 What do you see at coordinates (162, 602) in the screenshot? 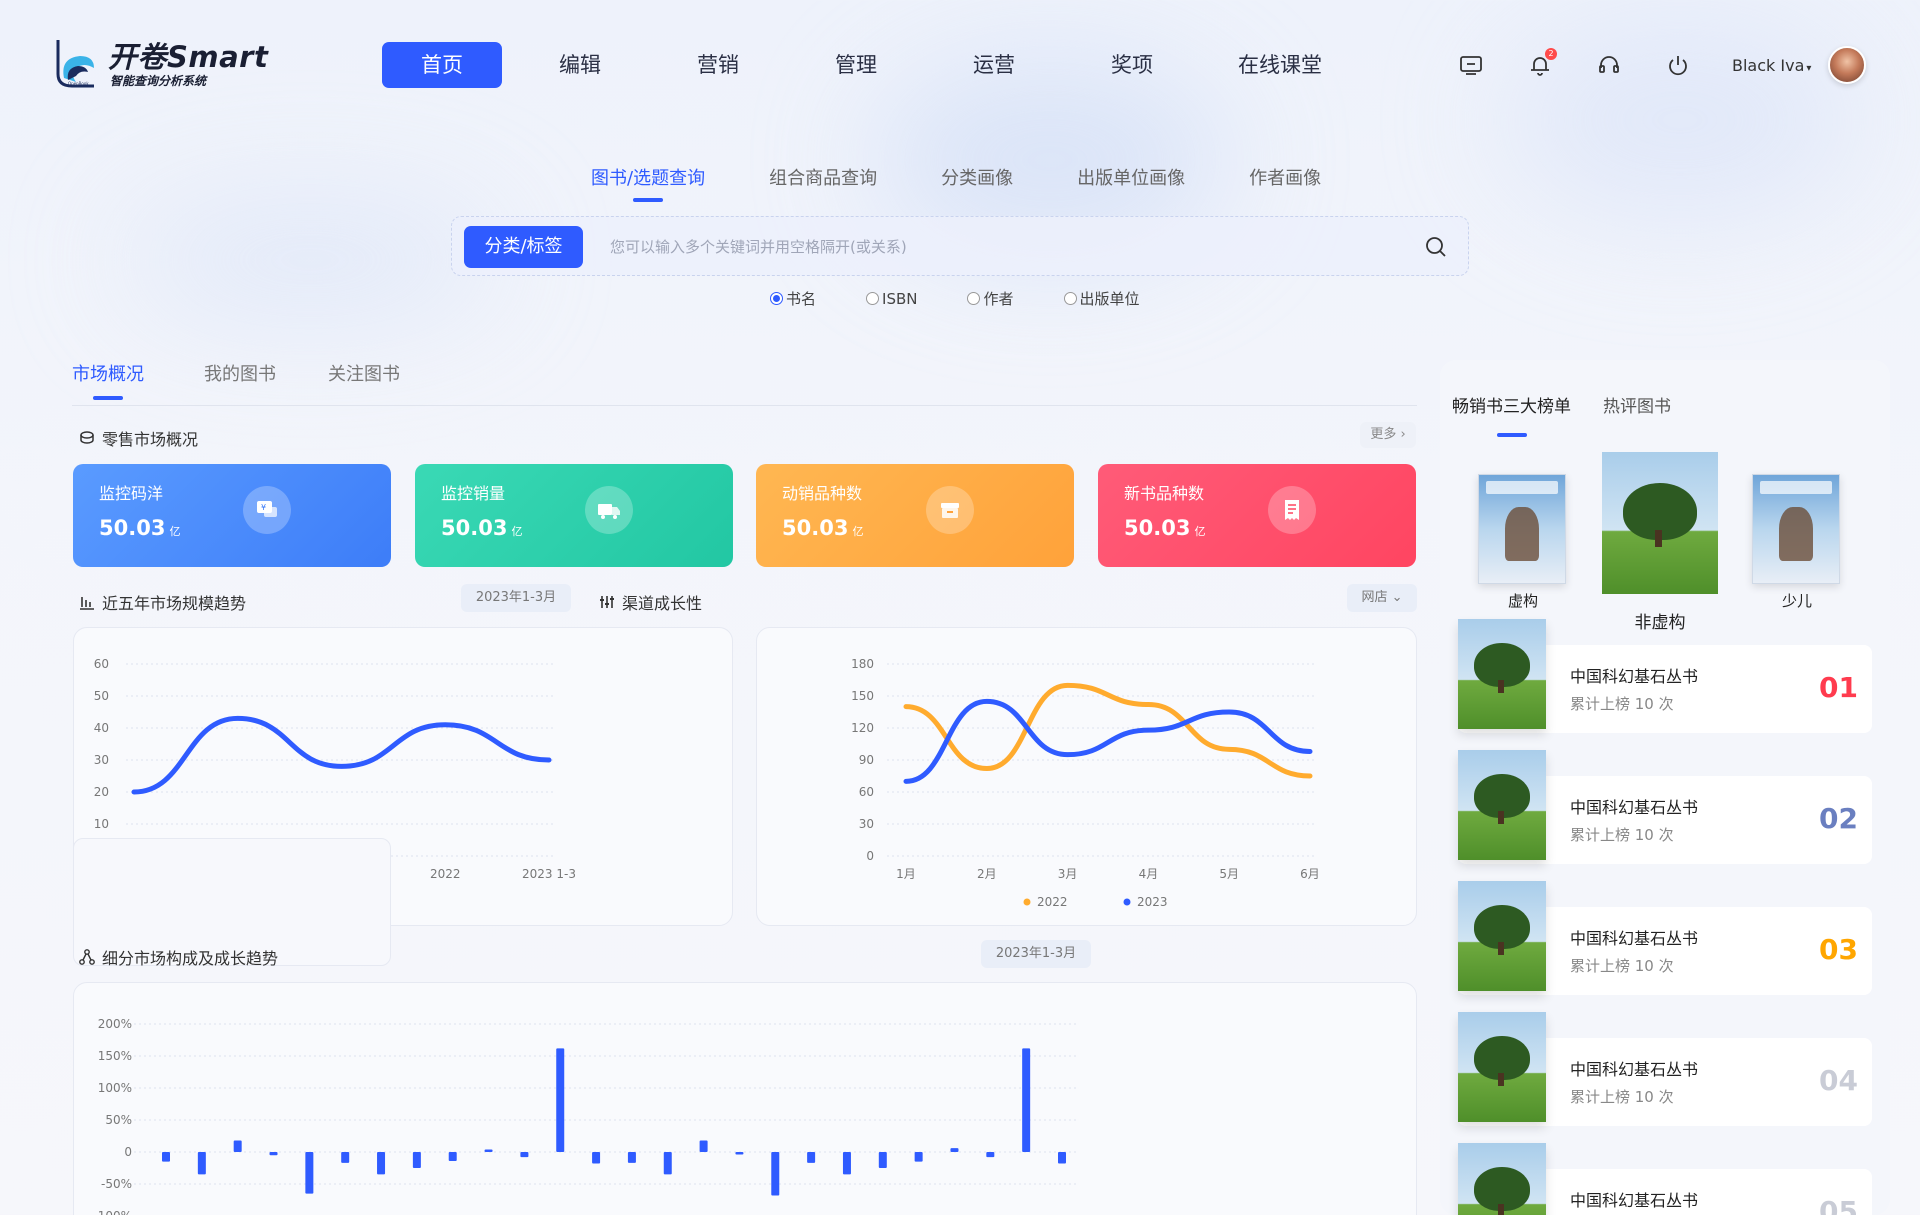
I see `trend-section-title: 近五年市场规模趋势` at bounding box center [162, 602].